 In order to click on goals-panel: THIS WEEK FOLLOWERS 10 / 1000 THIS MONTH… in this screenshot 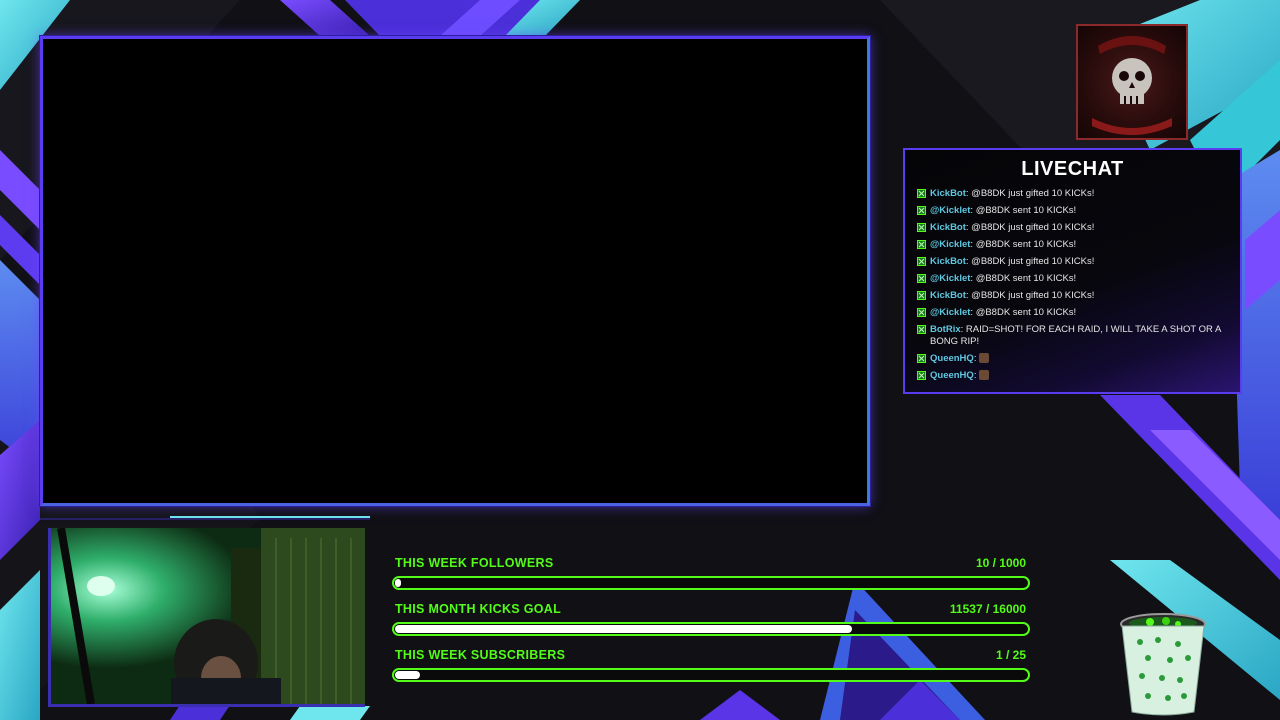, I will do `click(711, 625)`.